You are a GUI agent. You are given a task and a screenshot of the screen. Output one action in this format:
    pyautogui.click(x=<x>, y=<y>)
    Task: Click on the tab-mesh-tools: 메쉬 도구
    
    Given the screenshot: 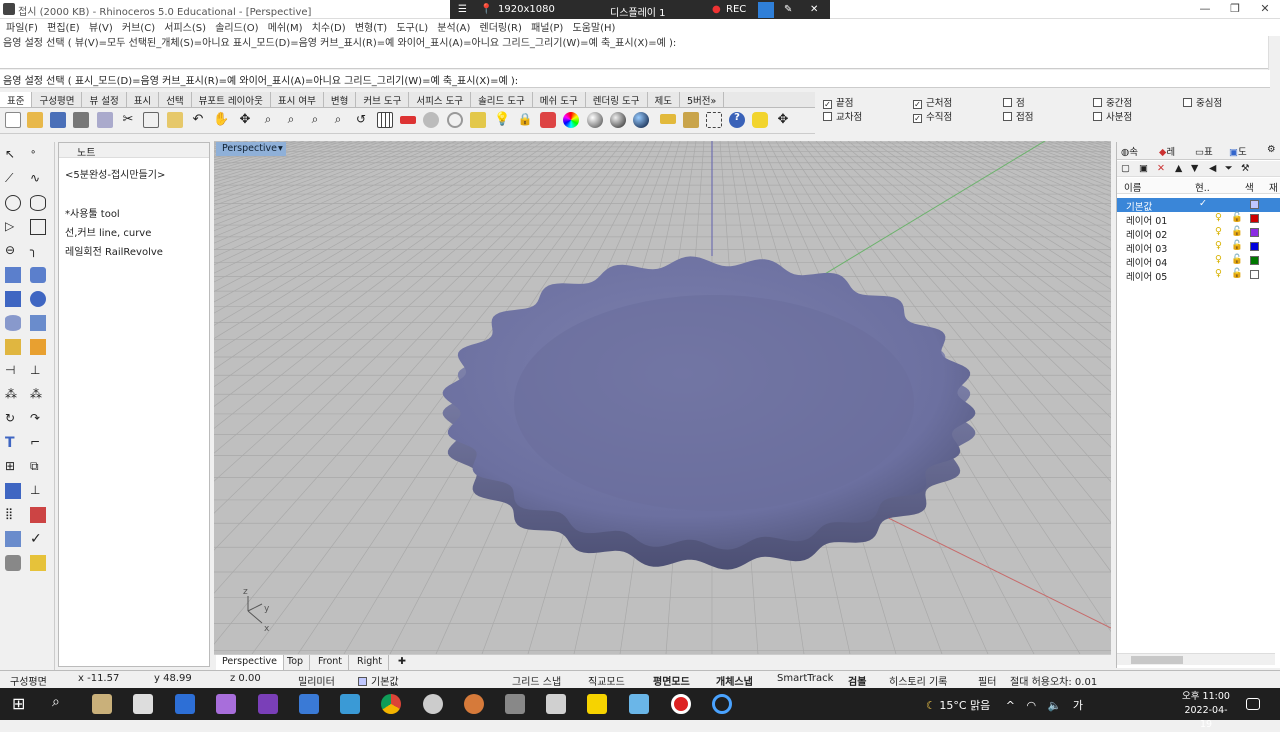 What is the action you would take?
    pyautogui.click(x=559, y=99)
    